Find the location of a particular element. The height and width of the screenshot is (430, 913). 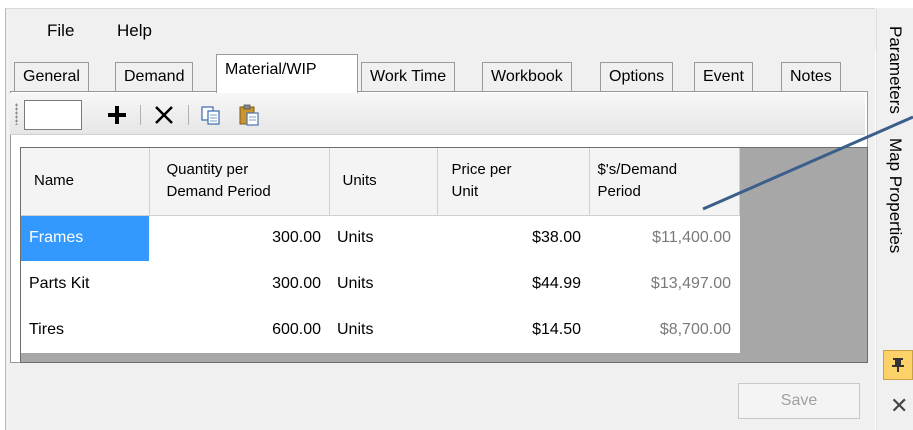

header-label: Unit is located at coordinates (465, 192).